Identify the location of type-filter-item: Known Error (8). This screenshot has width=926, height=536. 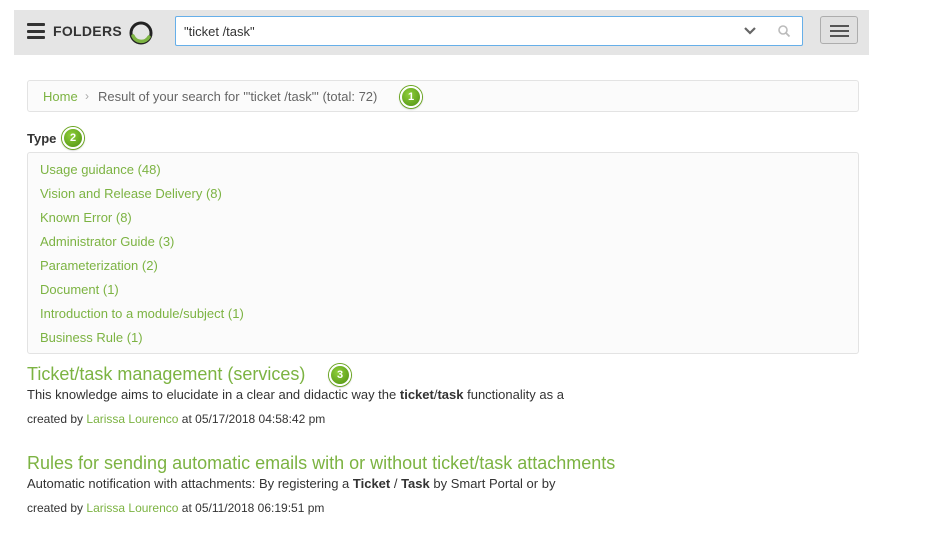
(142, 222).